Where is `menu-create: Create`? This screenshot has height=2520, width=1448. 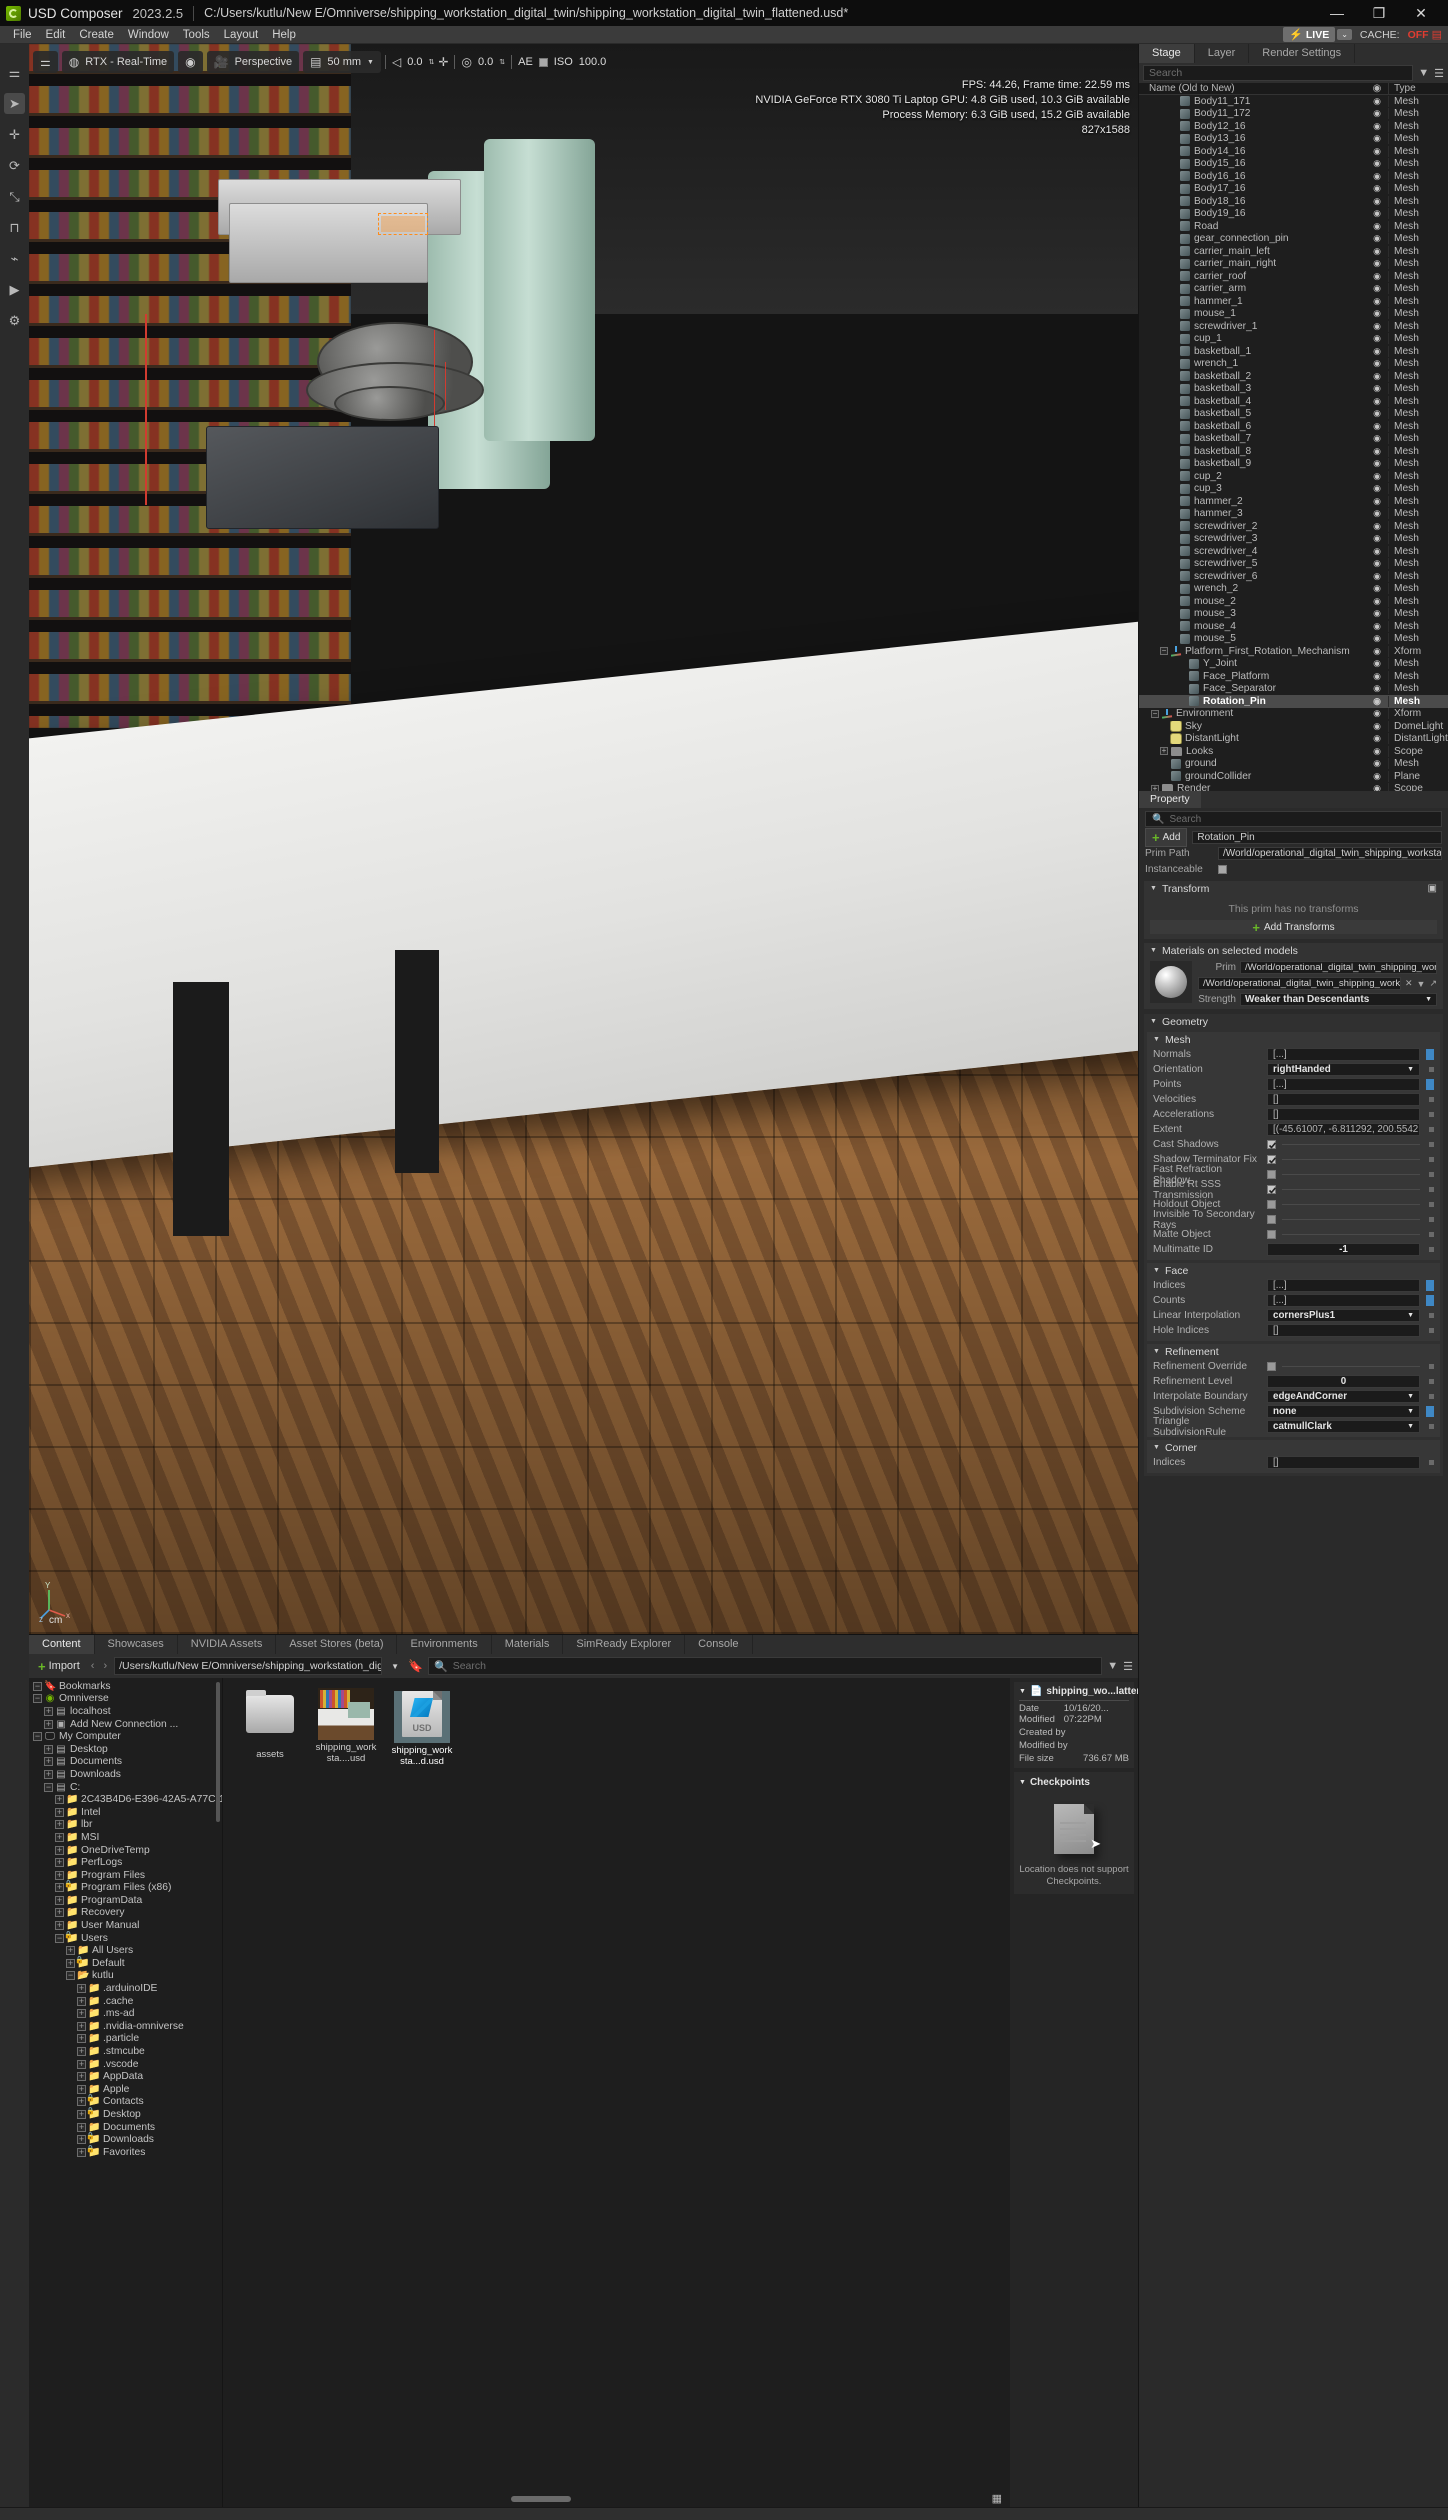
menu-create: Create is located at coordinates (96, 35).